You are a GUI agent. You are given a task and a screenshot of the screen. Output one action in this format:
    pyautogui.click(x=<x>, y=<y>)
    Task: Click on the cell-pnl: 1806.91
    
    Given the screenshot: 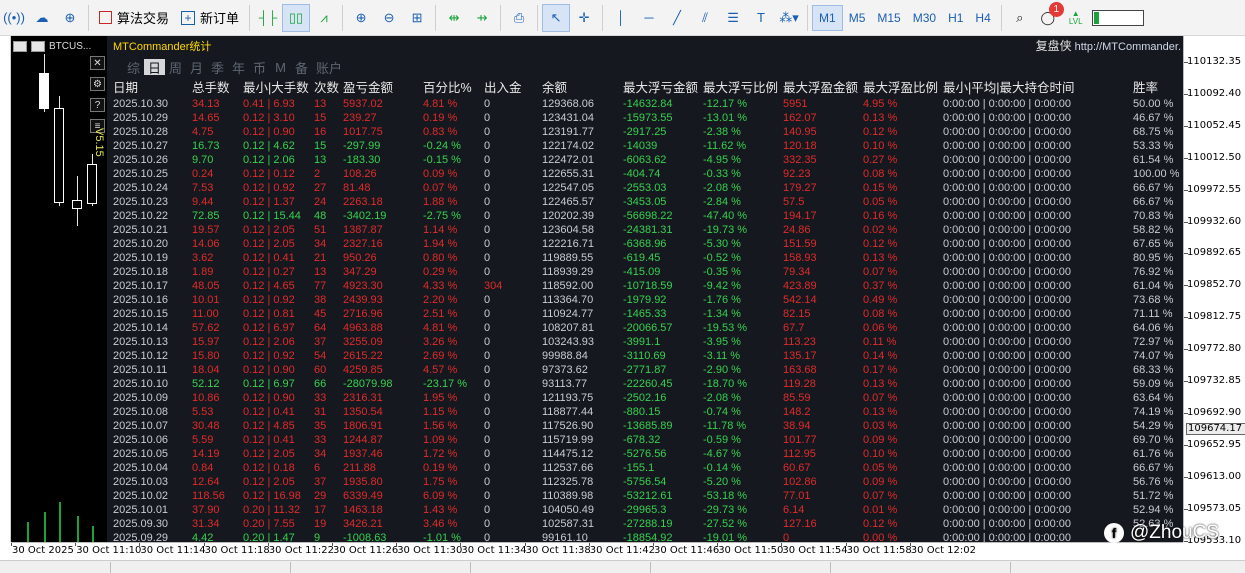 What is the action you would take?
    pyautogui.click(x=363, y=426)
    